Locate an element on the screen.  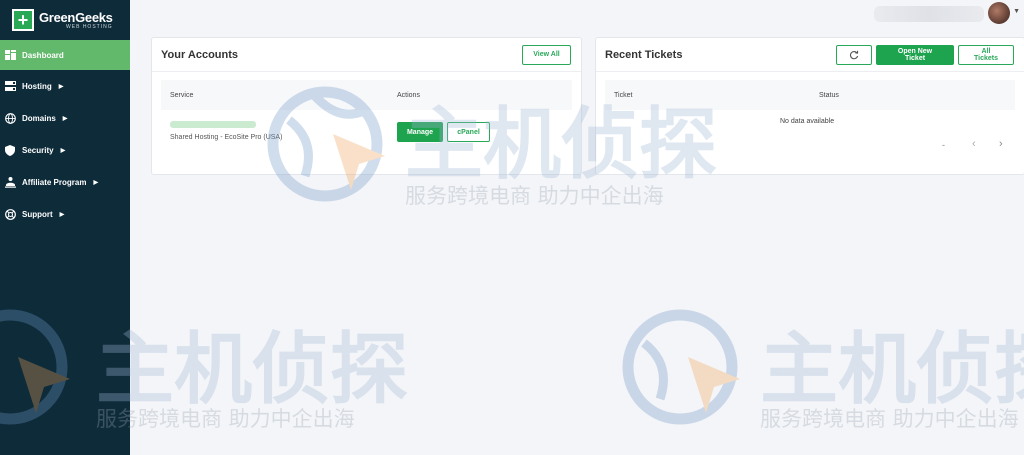
refresh-button is located at coordinates (854, 54).